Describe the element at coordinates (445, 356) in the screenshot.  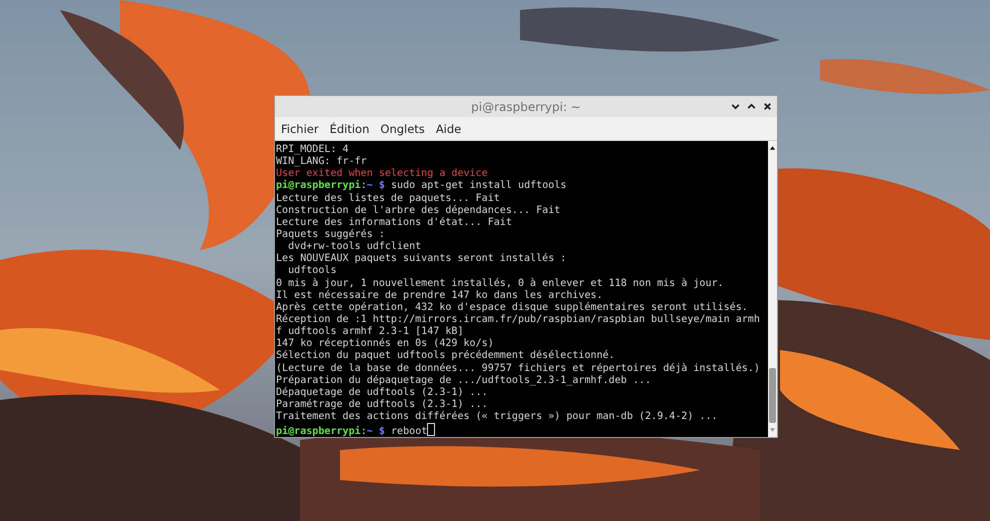
I see `output-line: Sélection du paquet udftools précédemment désélectionné.` at that location.